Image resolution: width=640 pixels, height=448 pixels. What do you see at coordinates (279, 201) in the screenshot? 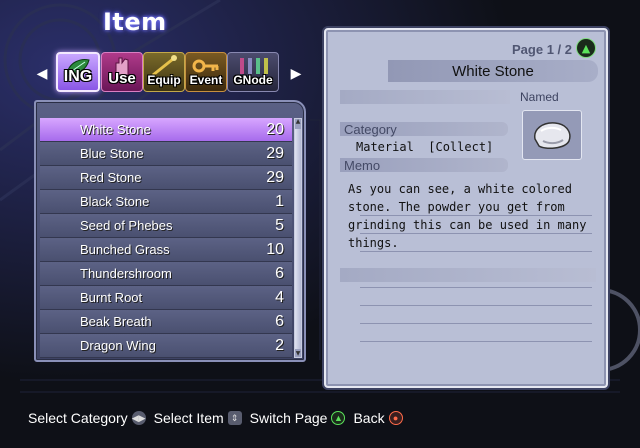
I see `item-qty: 1` at bounding box center [279, 201].